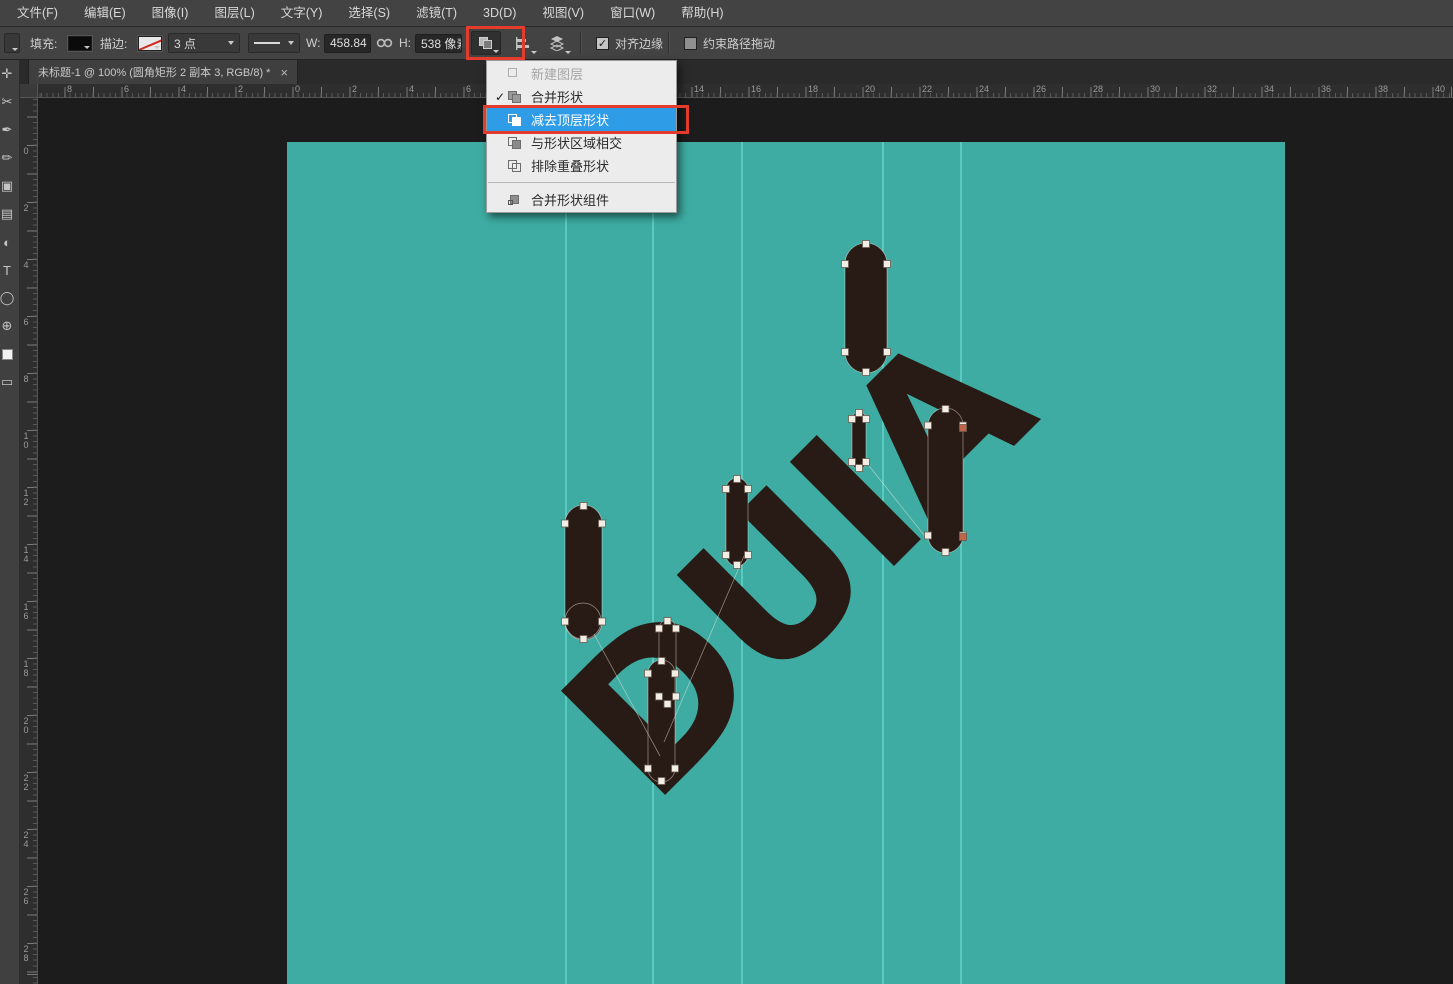 The height and width of the screenshot is (984, 1453). Describe the element at coordinates (8, 214) in the screenshot. I see `gradient-tool: ▤` at that location.